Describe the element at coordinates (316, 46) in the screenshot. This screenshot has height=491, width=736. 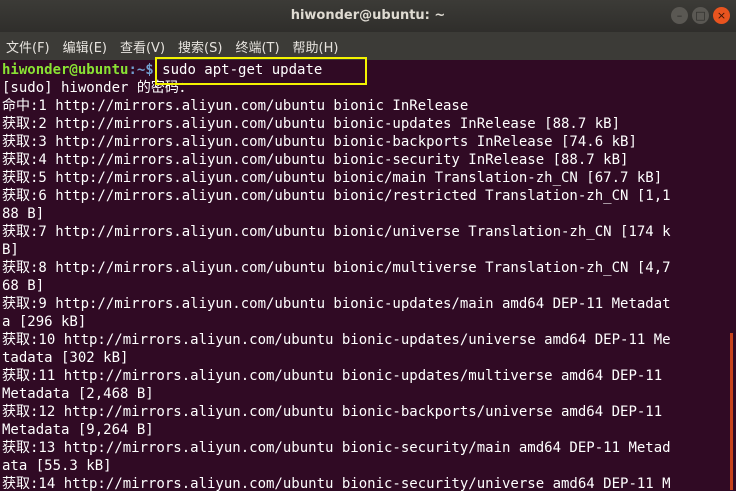
I see `menu-help: 帮助(H)` at that location.